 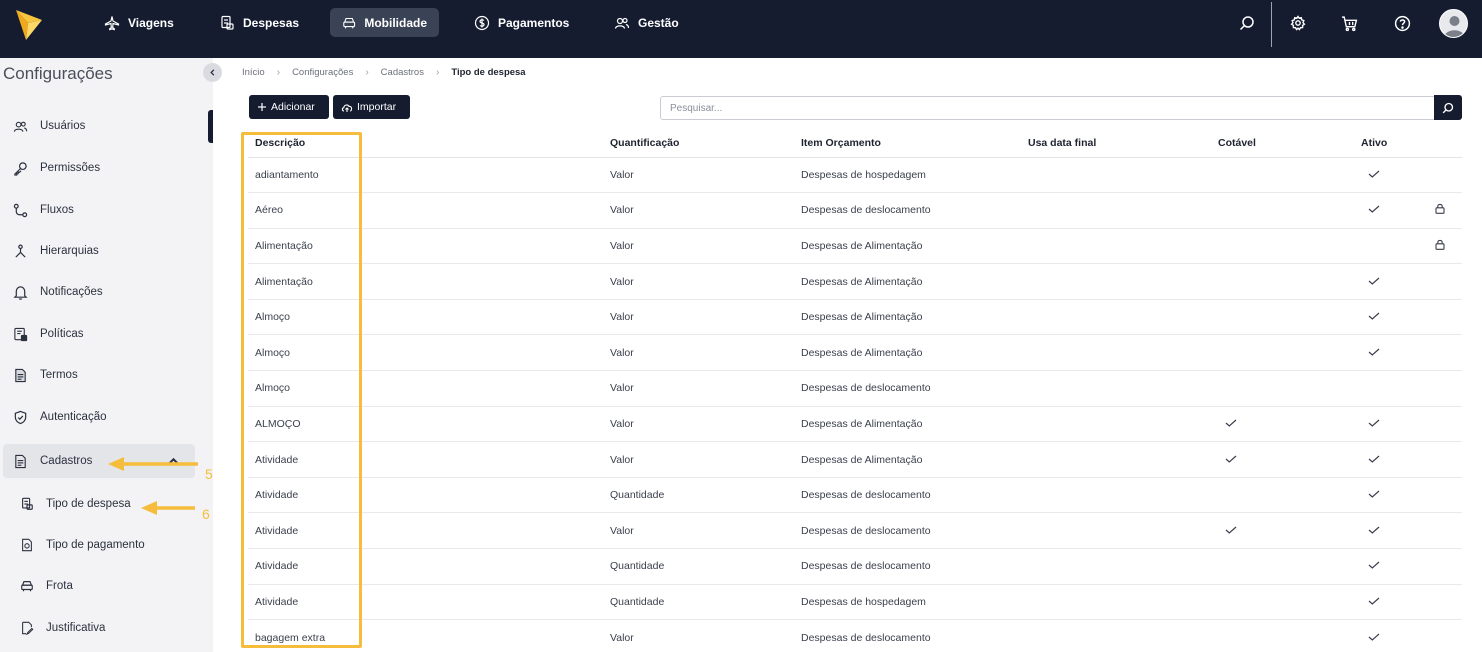 What do you see at coordinates (20, 168) in the screenshot?
I see `key-icon` at bounding box center [20, 168].